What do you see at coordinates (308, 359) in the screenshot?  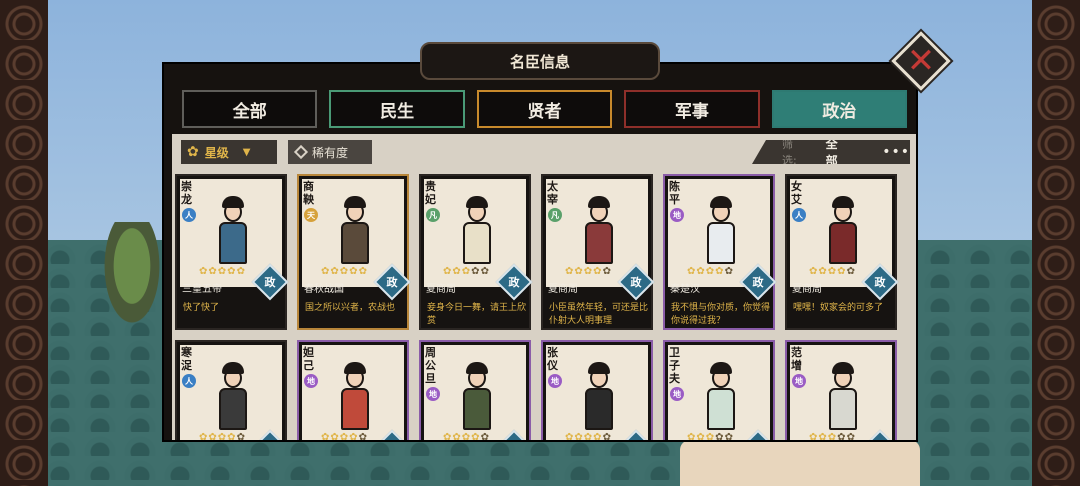 I see `minister-name: 妲己` at bounding box center [308, 359].